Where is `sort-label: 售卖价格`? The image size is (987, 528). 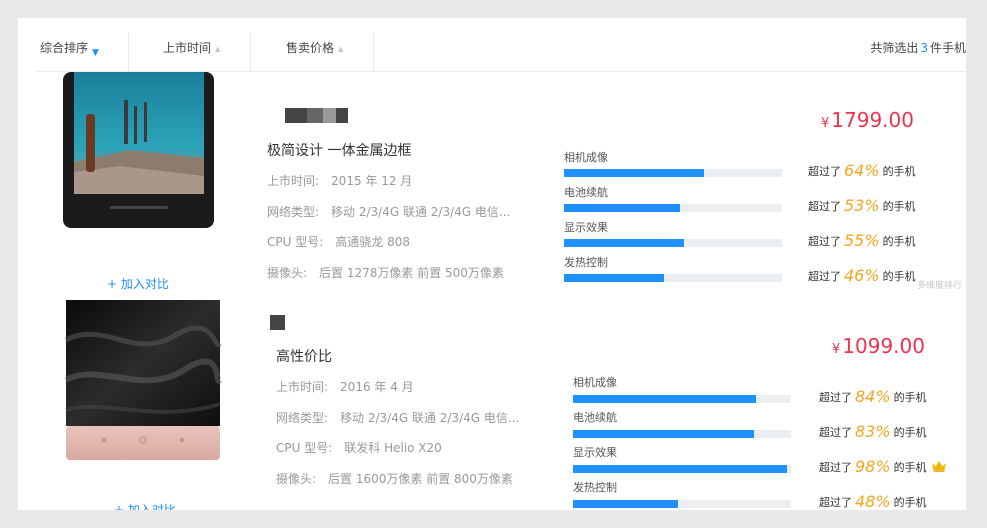 sort-label: 售卖价格 is located at coordinates (310, 48).